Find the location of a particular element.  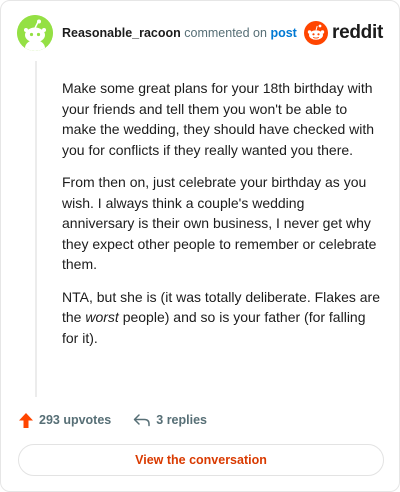

post-link: post is located at coordinates (283, 33).